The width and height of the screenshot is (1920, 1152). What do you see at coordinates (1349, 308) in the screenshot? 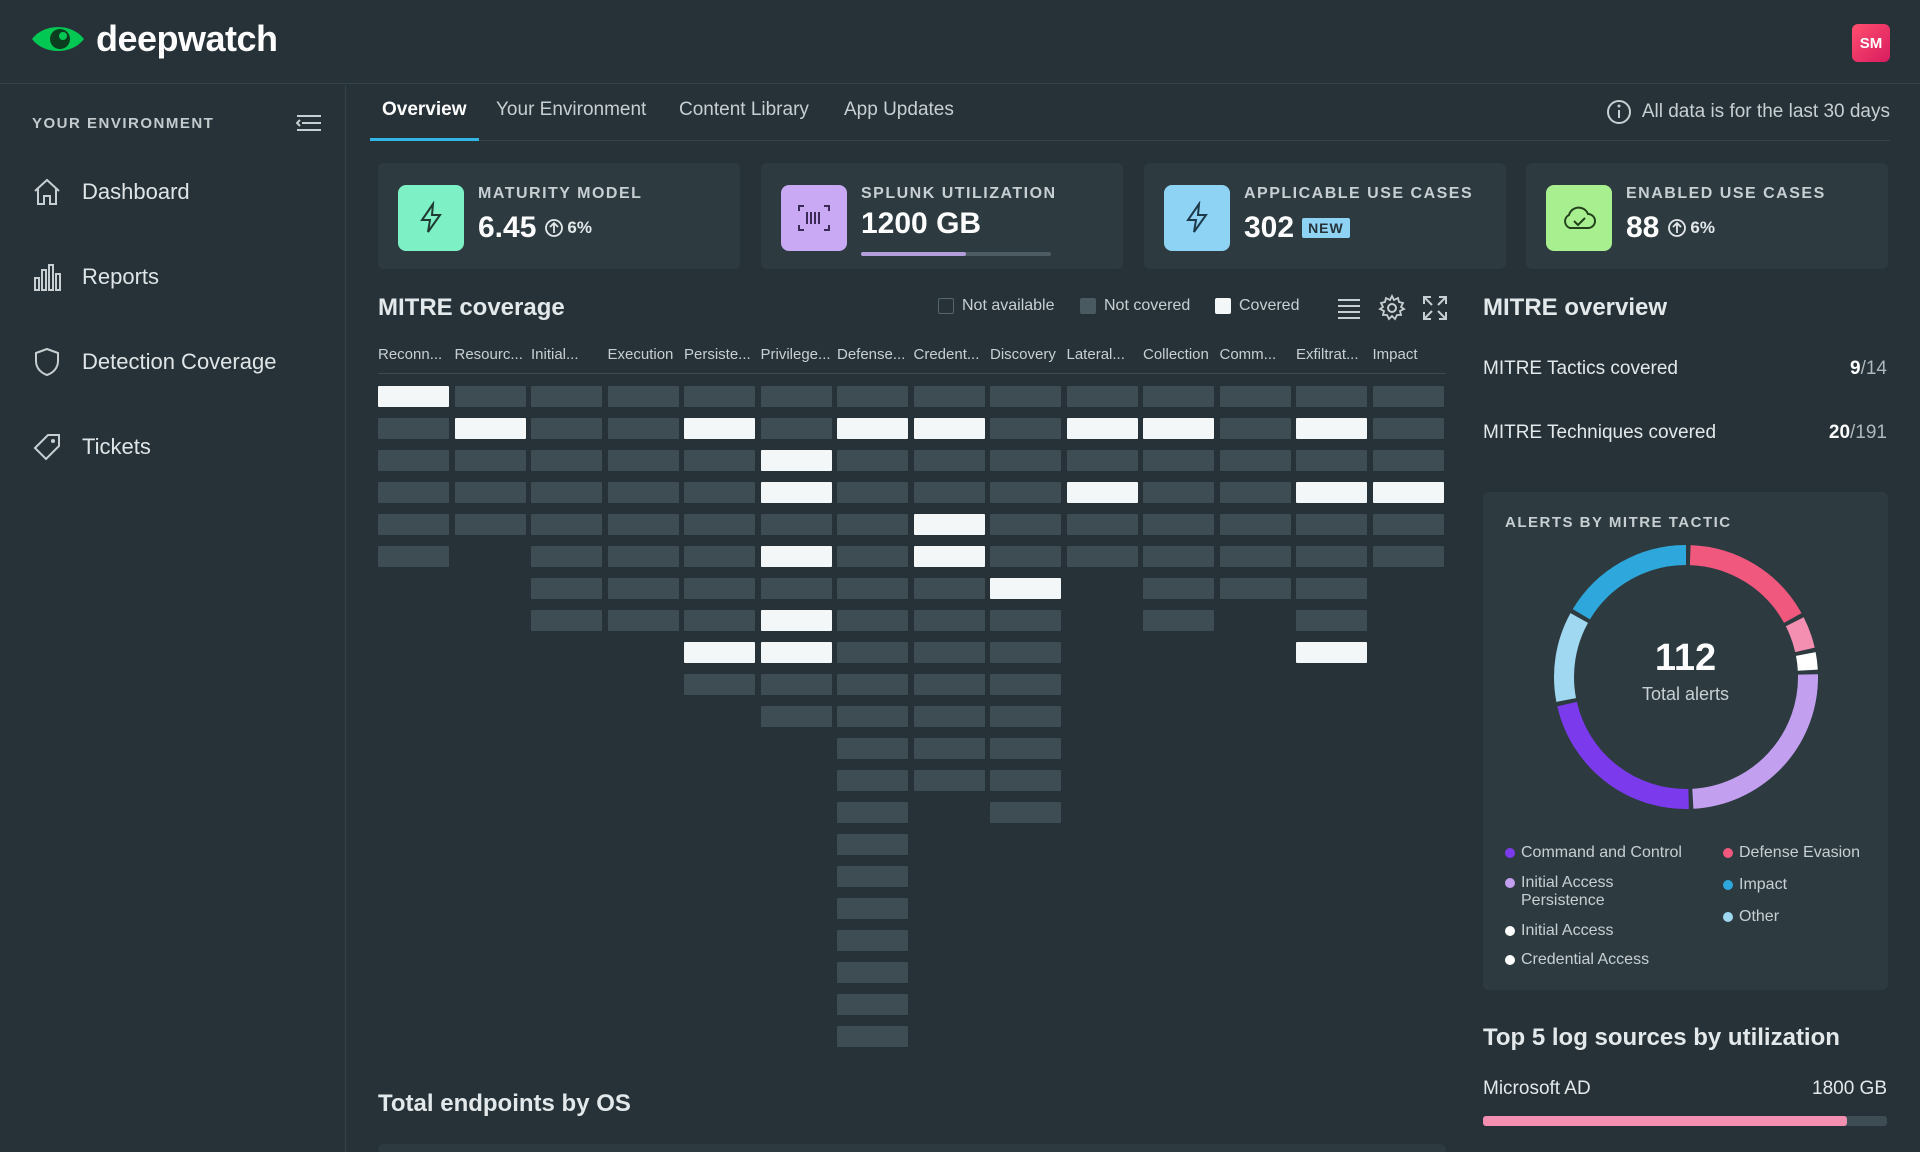
I see `list-view-icon` at bounding box center [1349, 308].